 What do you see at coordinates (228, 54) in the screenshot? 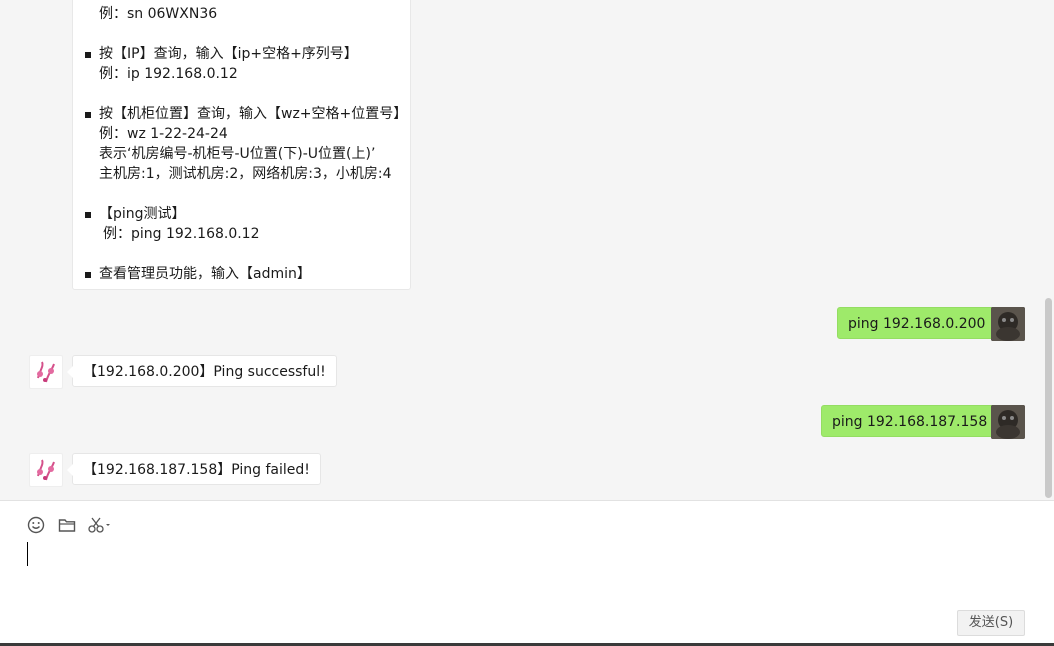
I see `help-ip-title: 按【IP】查询，输入【ip+空格+序列号】` at bounding box center [228, 54].